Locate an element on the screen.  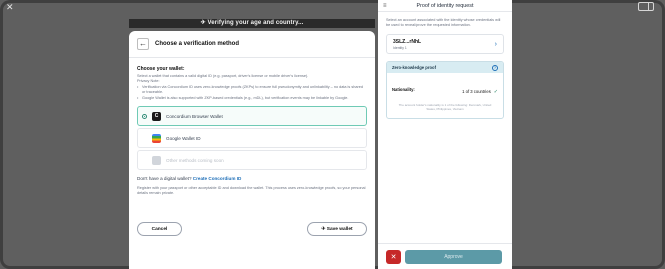
account-identity: Identity 1 is located at coordinates (400, 47).